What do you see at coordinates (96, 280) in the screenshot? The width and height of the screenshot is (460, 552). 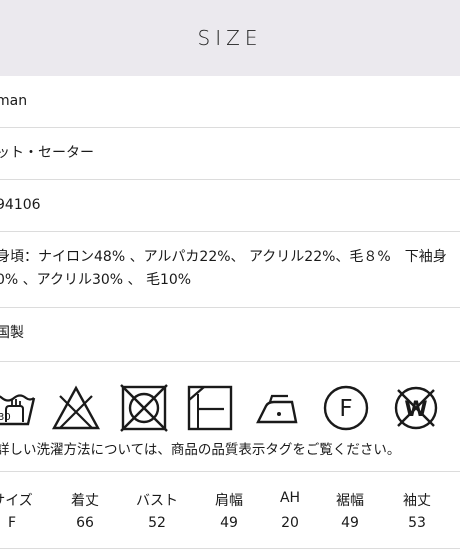 I see `material-line-2: 0% 、アクリル30% 、 毛10%` at bounding box center [96, 280].